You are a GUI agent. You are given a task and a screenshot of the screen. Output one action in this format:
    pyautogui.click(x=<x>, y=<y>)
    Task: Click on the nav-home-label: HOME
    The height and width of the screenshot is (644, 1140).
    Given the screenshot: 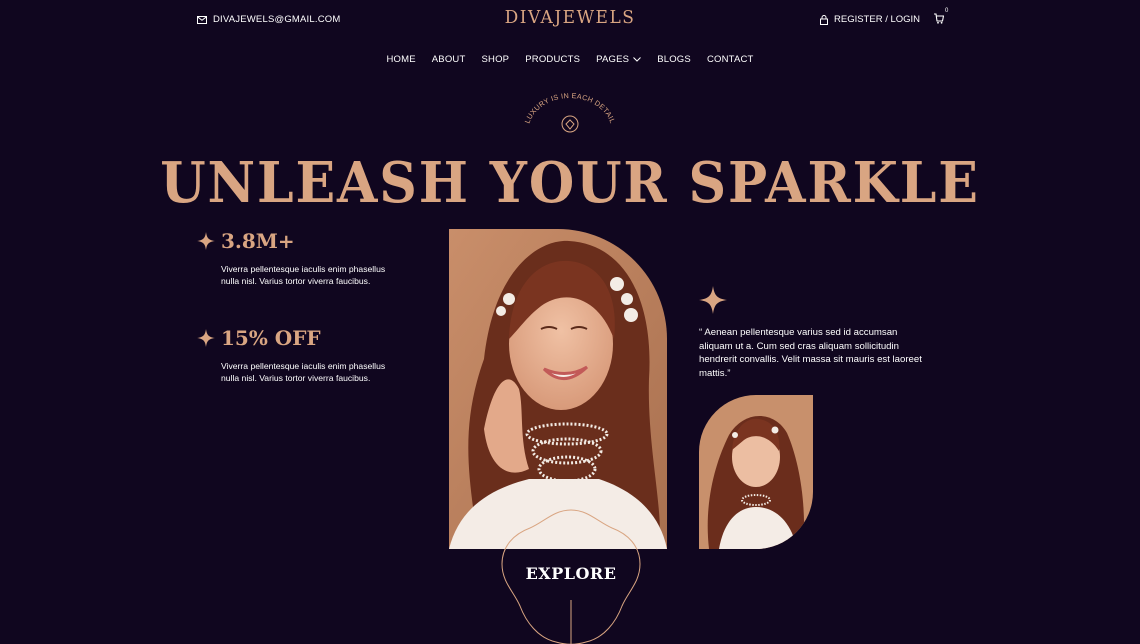 What is the action you would take?
    pyautogui.click(x=401, y=59)
    